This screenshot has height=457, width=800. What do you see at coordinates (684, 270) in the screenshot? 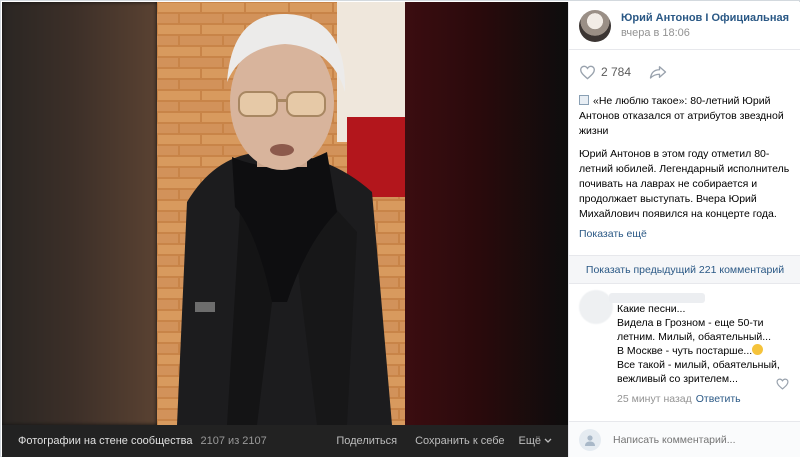
I see `show-previous-comments-button: Показать предыдущий 221 комментарий` at bounding box center [684, 270].